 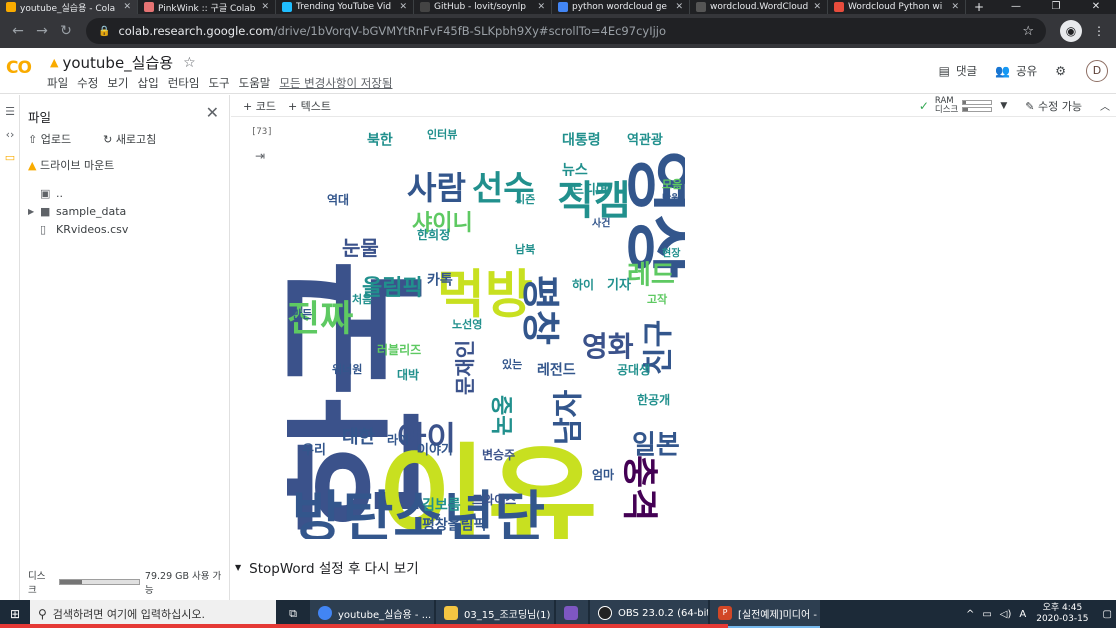 I want to click on drive-icon: ▲, so click(x=32, y=165).